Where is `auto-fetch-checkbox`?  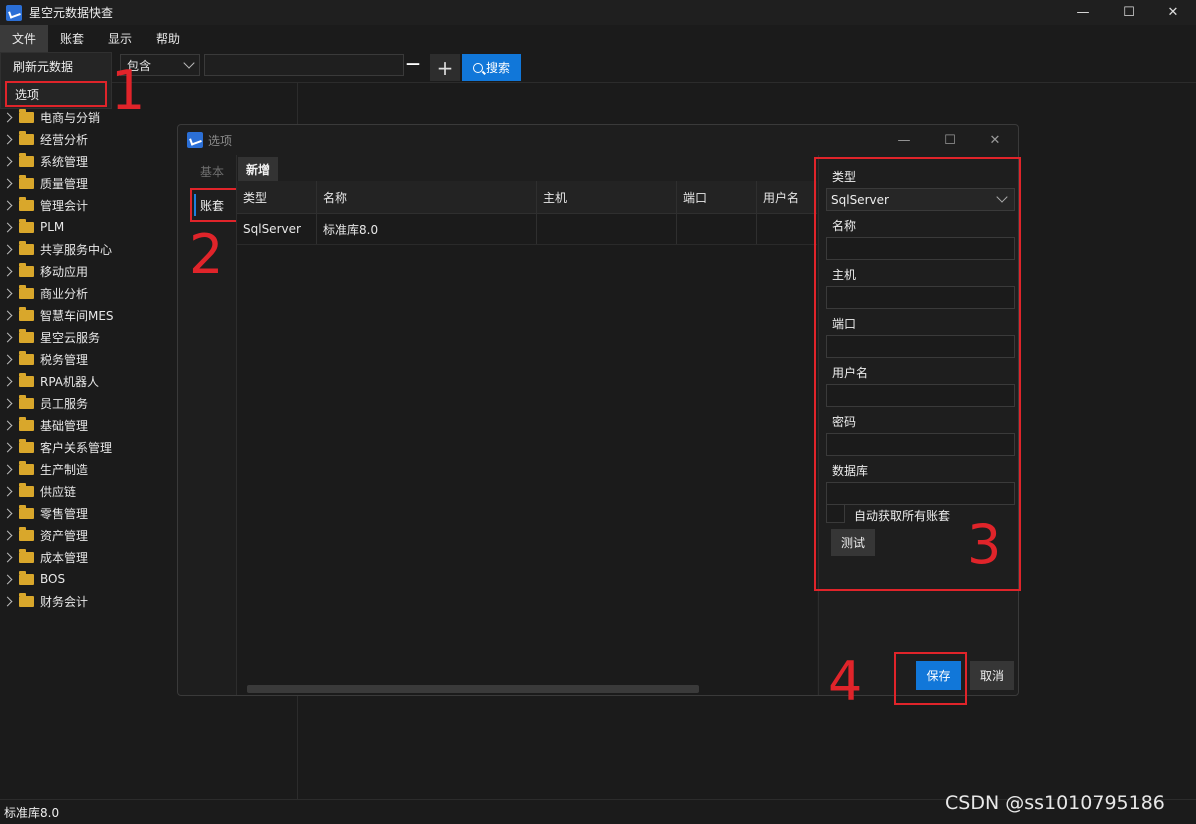 auto-fetch-checkbox is located at coordinates (835, 513).